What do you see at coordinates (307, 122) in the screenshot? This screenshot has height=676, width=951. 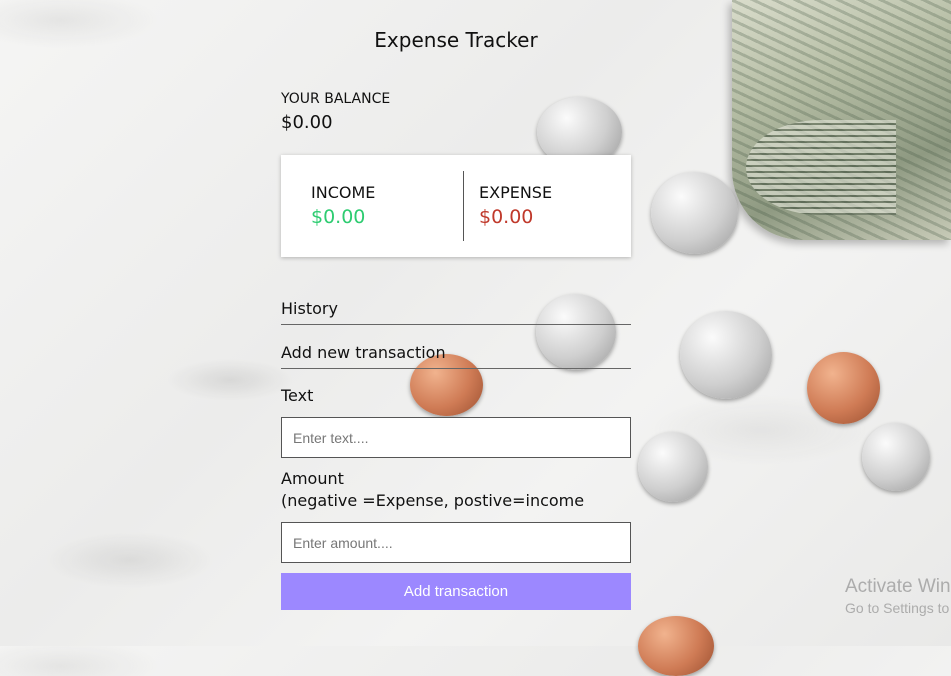 I see `balance-value: $0.00` at bounding box center [307, 122].